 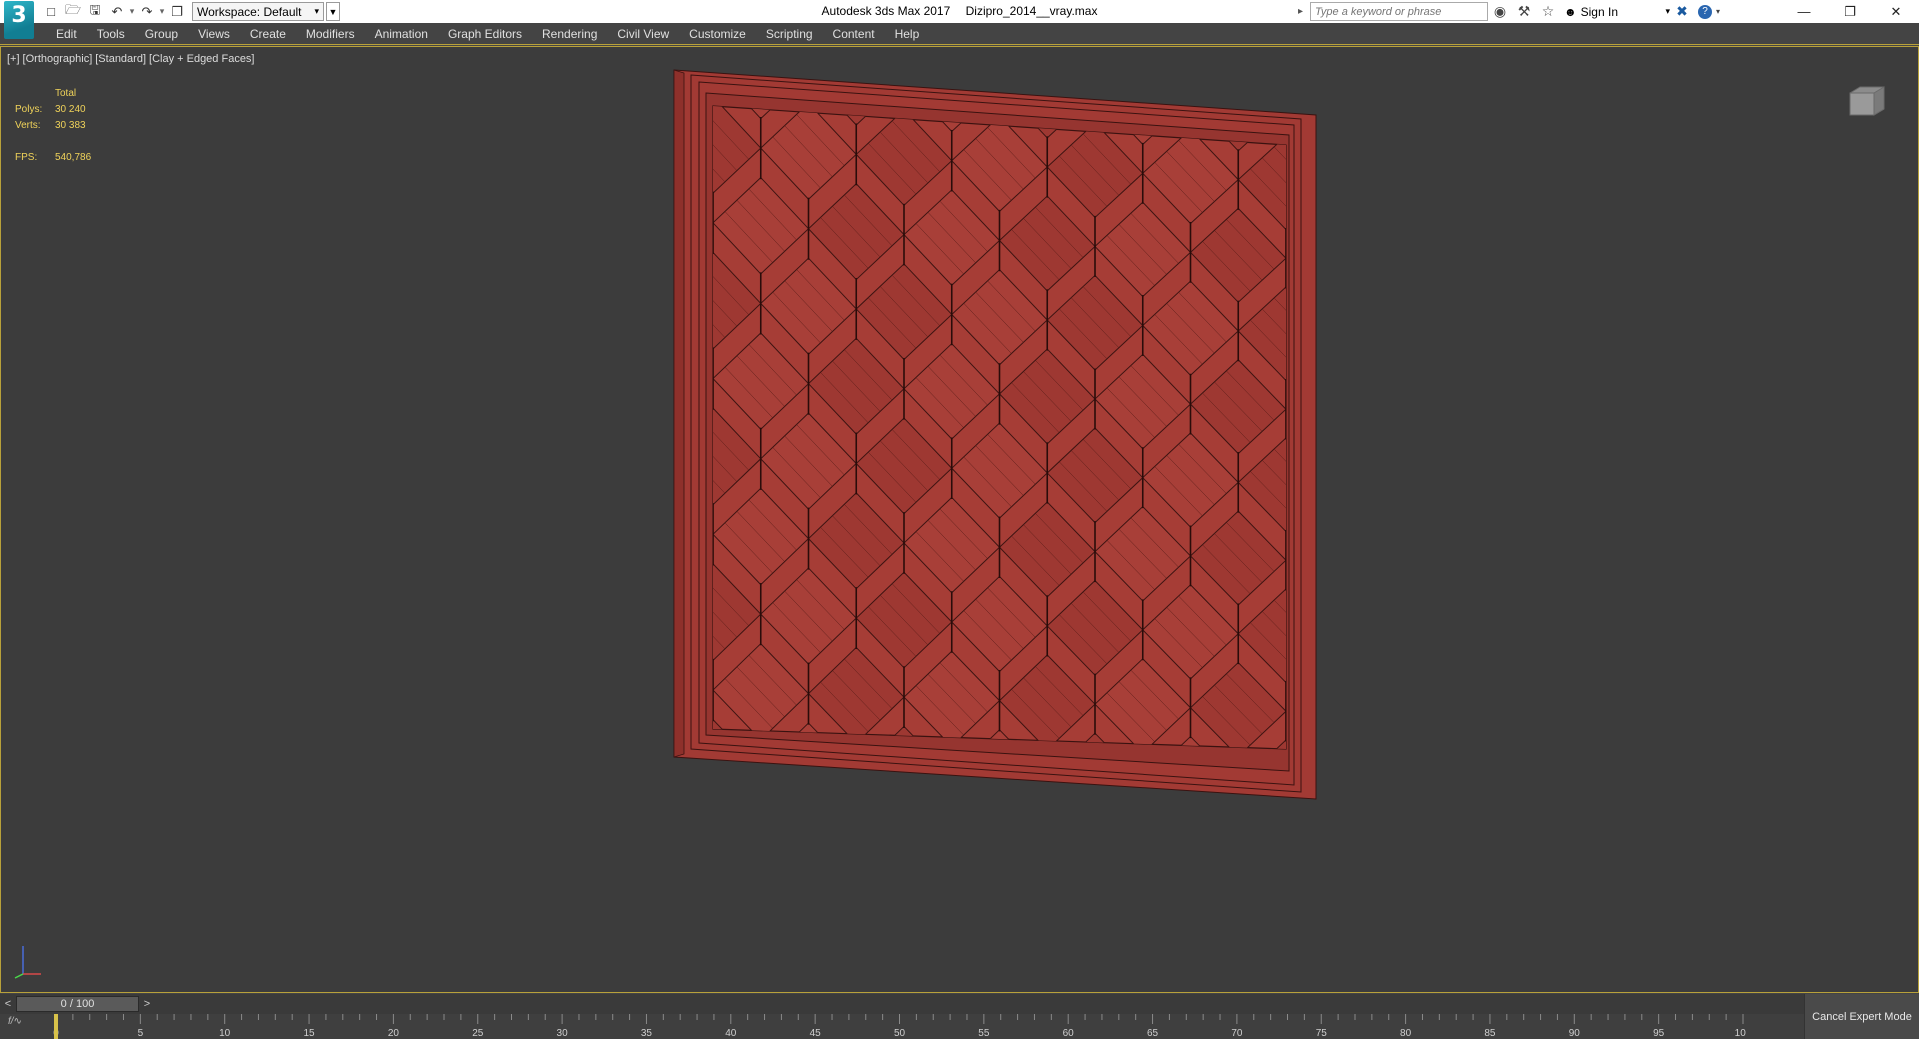 I want to click on ruler-label: 25, so click(x=478, y=1033).